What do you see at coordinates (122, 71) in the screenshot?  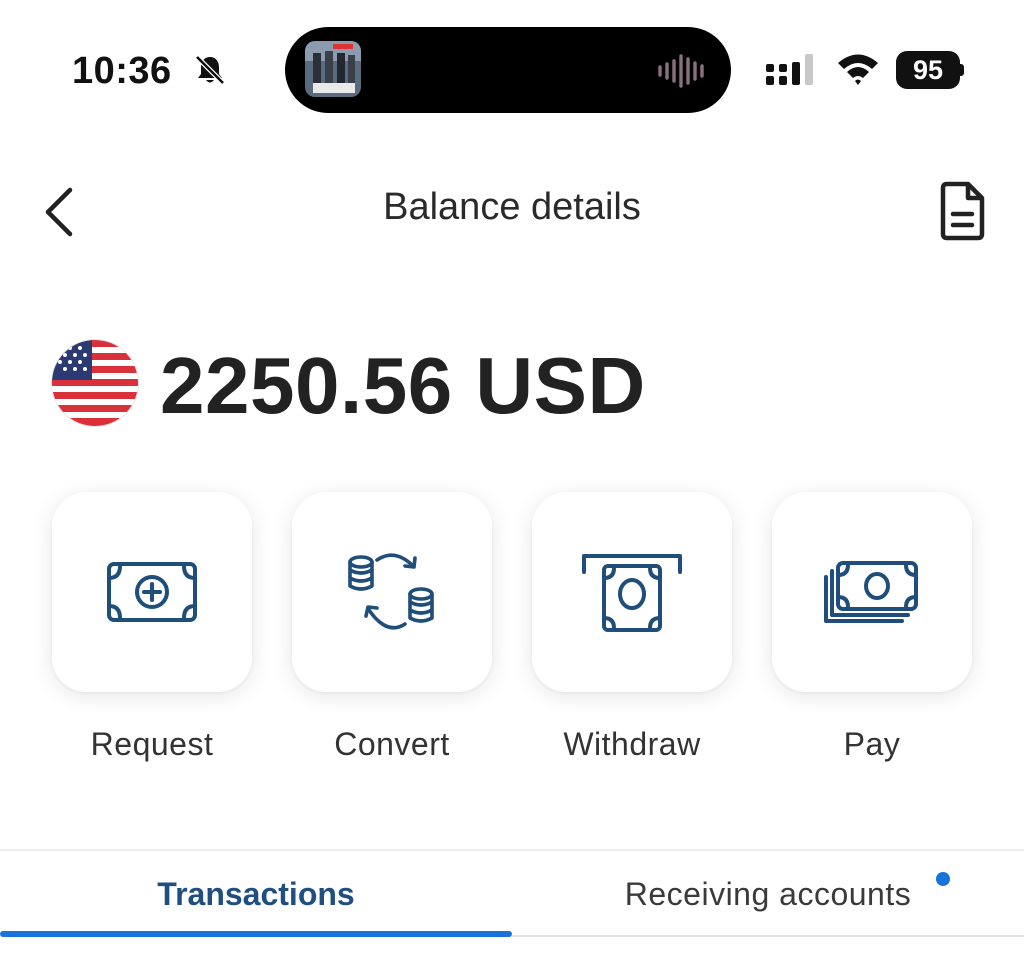 I see `status-time: 10:36` at bounding box center [122, 71].